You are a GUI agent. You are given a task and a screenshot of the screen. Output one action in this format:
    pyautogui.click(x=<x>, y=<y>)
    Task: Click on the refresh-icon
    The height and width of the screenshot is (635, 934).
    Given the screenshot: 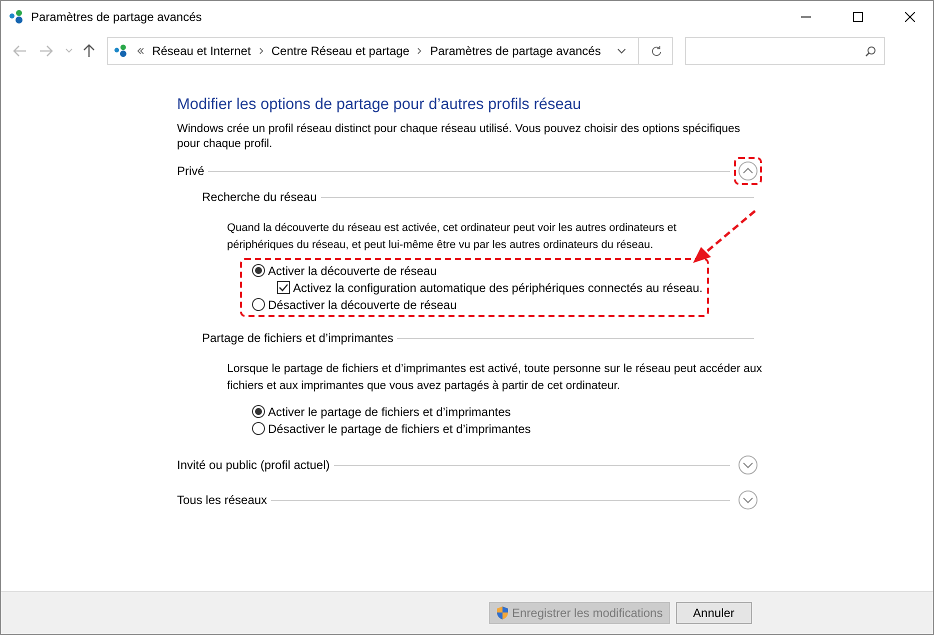 What is the action you would take?
    pyautogui.click(x=656, y=51)
    